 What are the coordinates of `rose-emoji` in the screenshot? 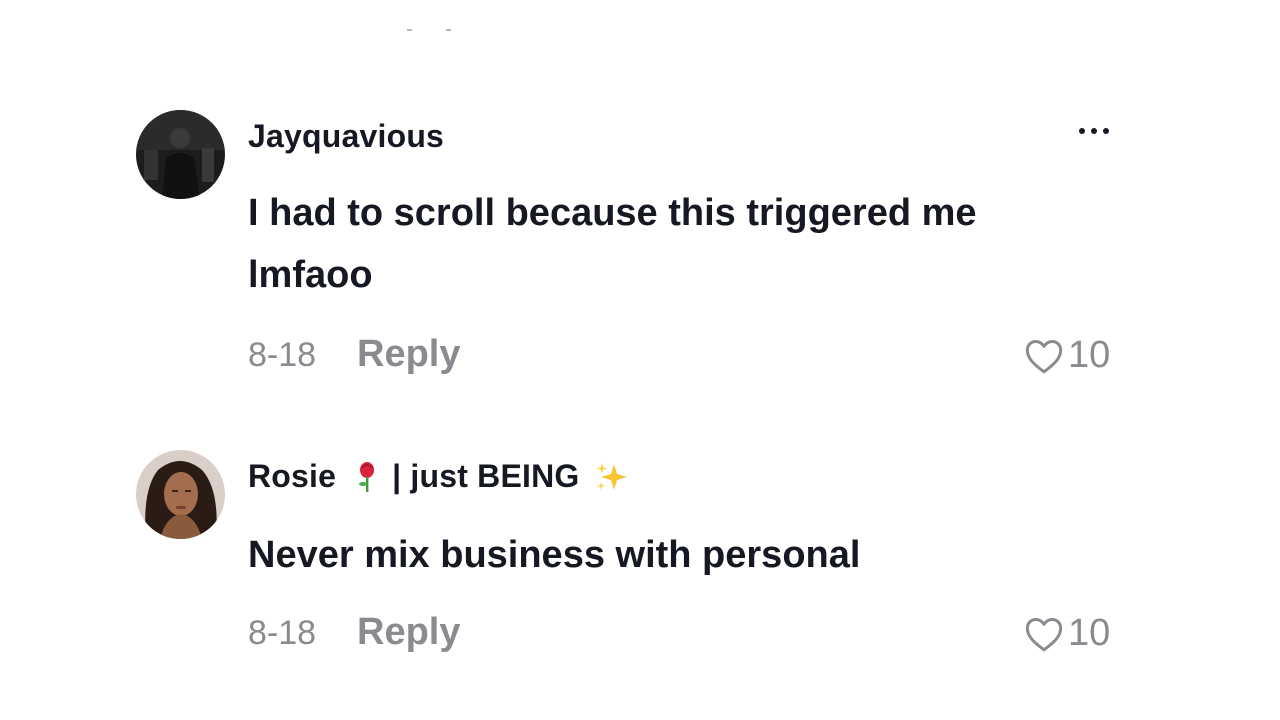 It's located at (367, 476).